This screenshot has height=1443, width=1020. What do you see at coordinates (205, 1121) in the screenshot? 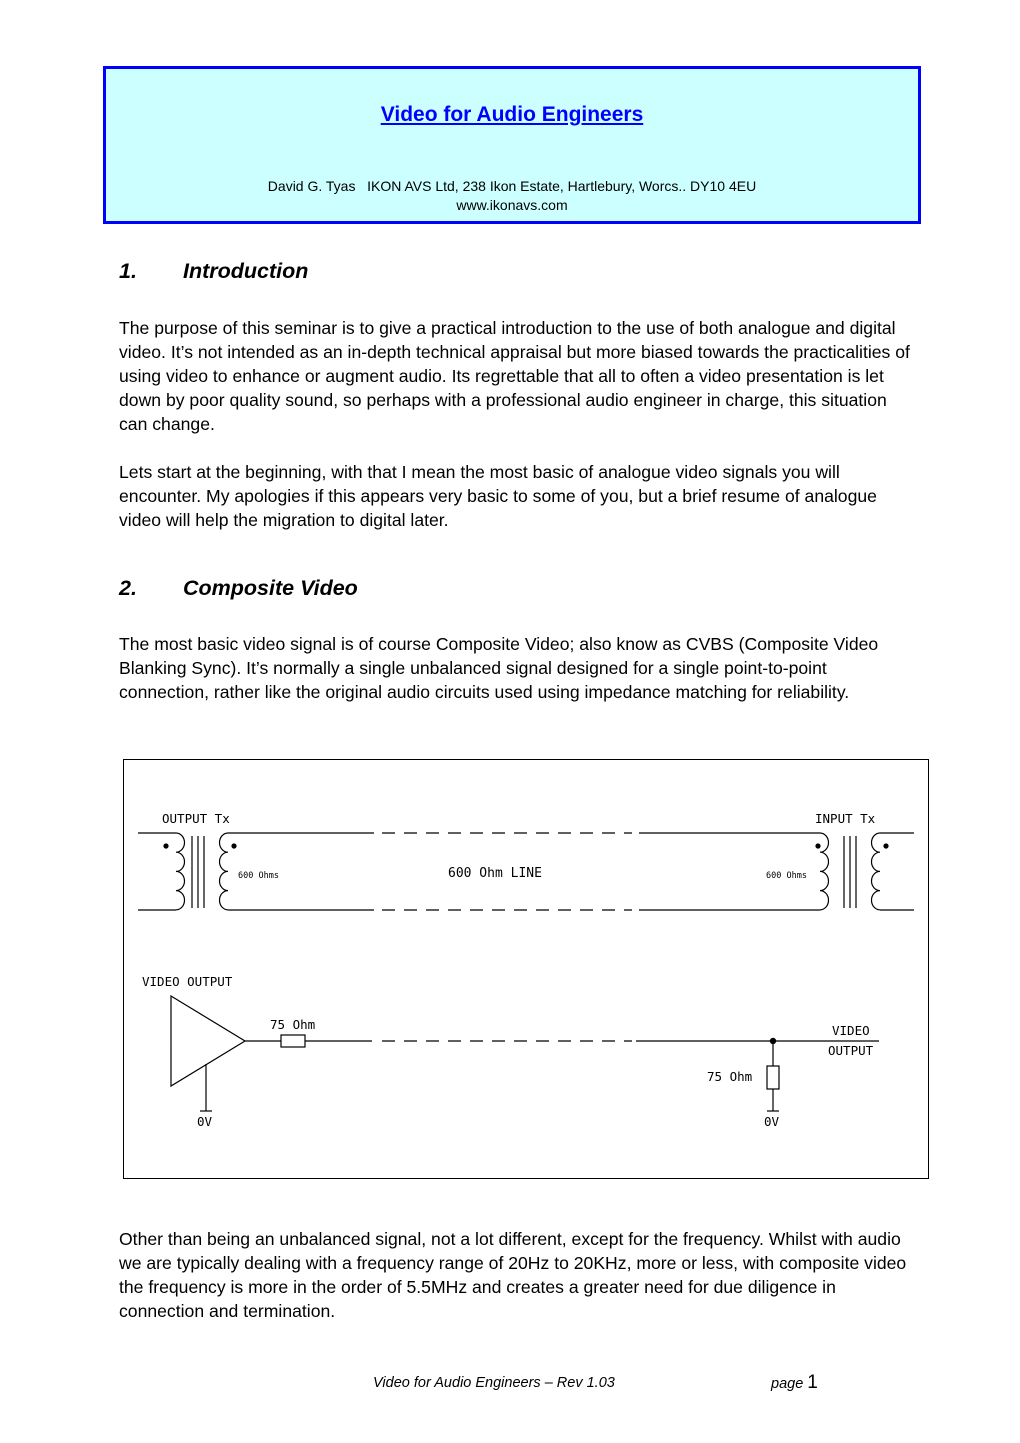
I see `ground-left-label: 0V` at bounding box center [205, 1121].